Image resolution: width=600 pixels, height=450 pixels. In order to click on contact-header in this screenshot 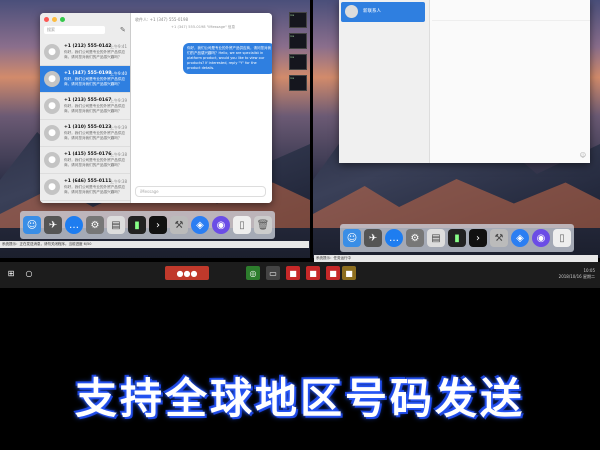, I will do `click(511, 10)`.